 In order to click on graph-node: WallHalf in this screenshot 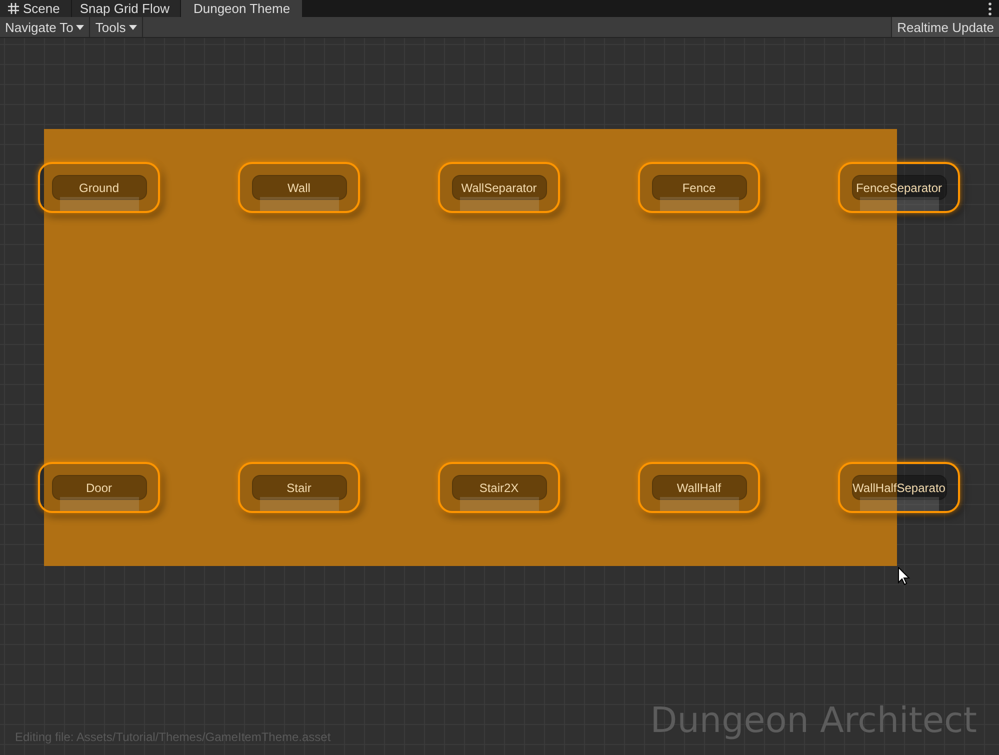, I will do `click(699, 487)`.